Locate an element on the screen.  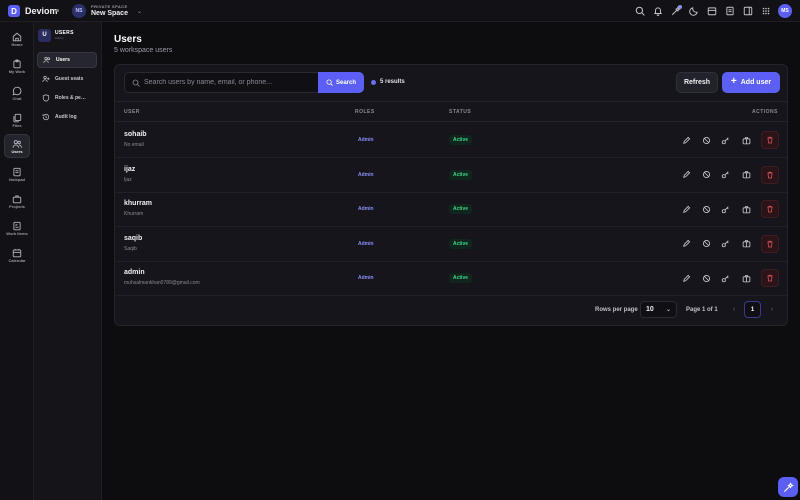
subnav-item-users: Users is located at coordinates (67, 60).